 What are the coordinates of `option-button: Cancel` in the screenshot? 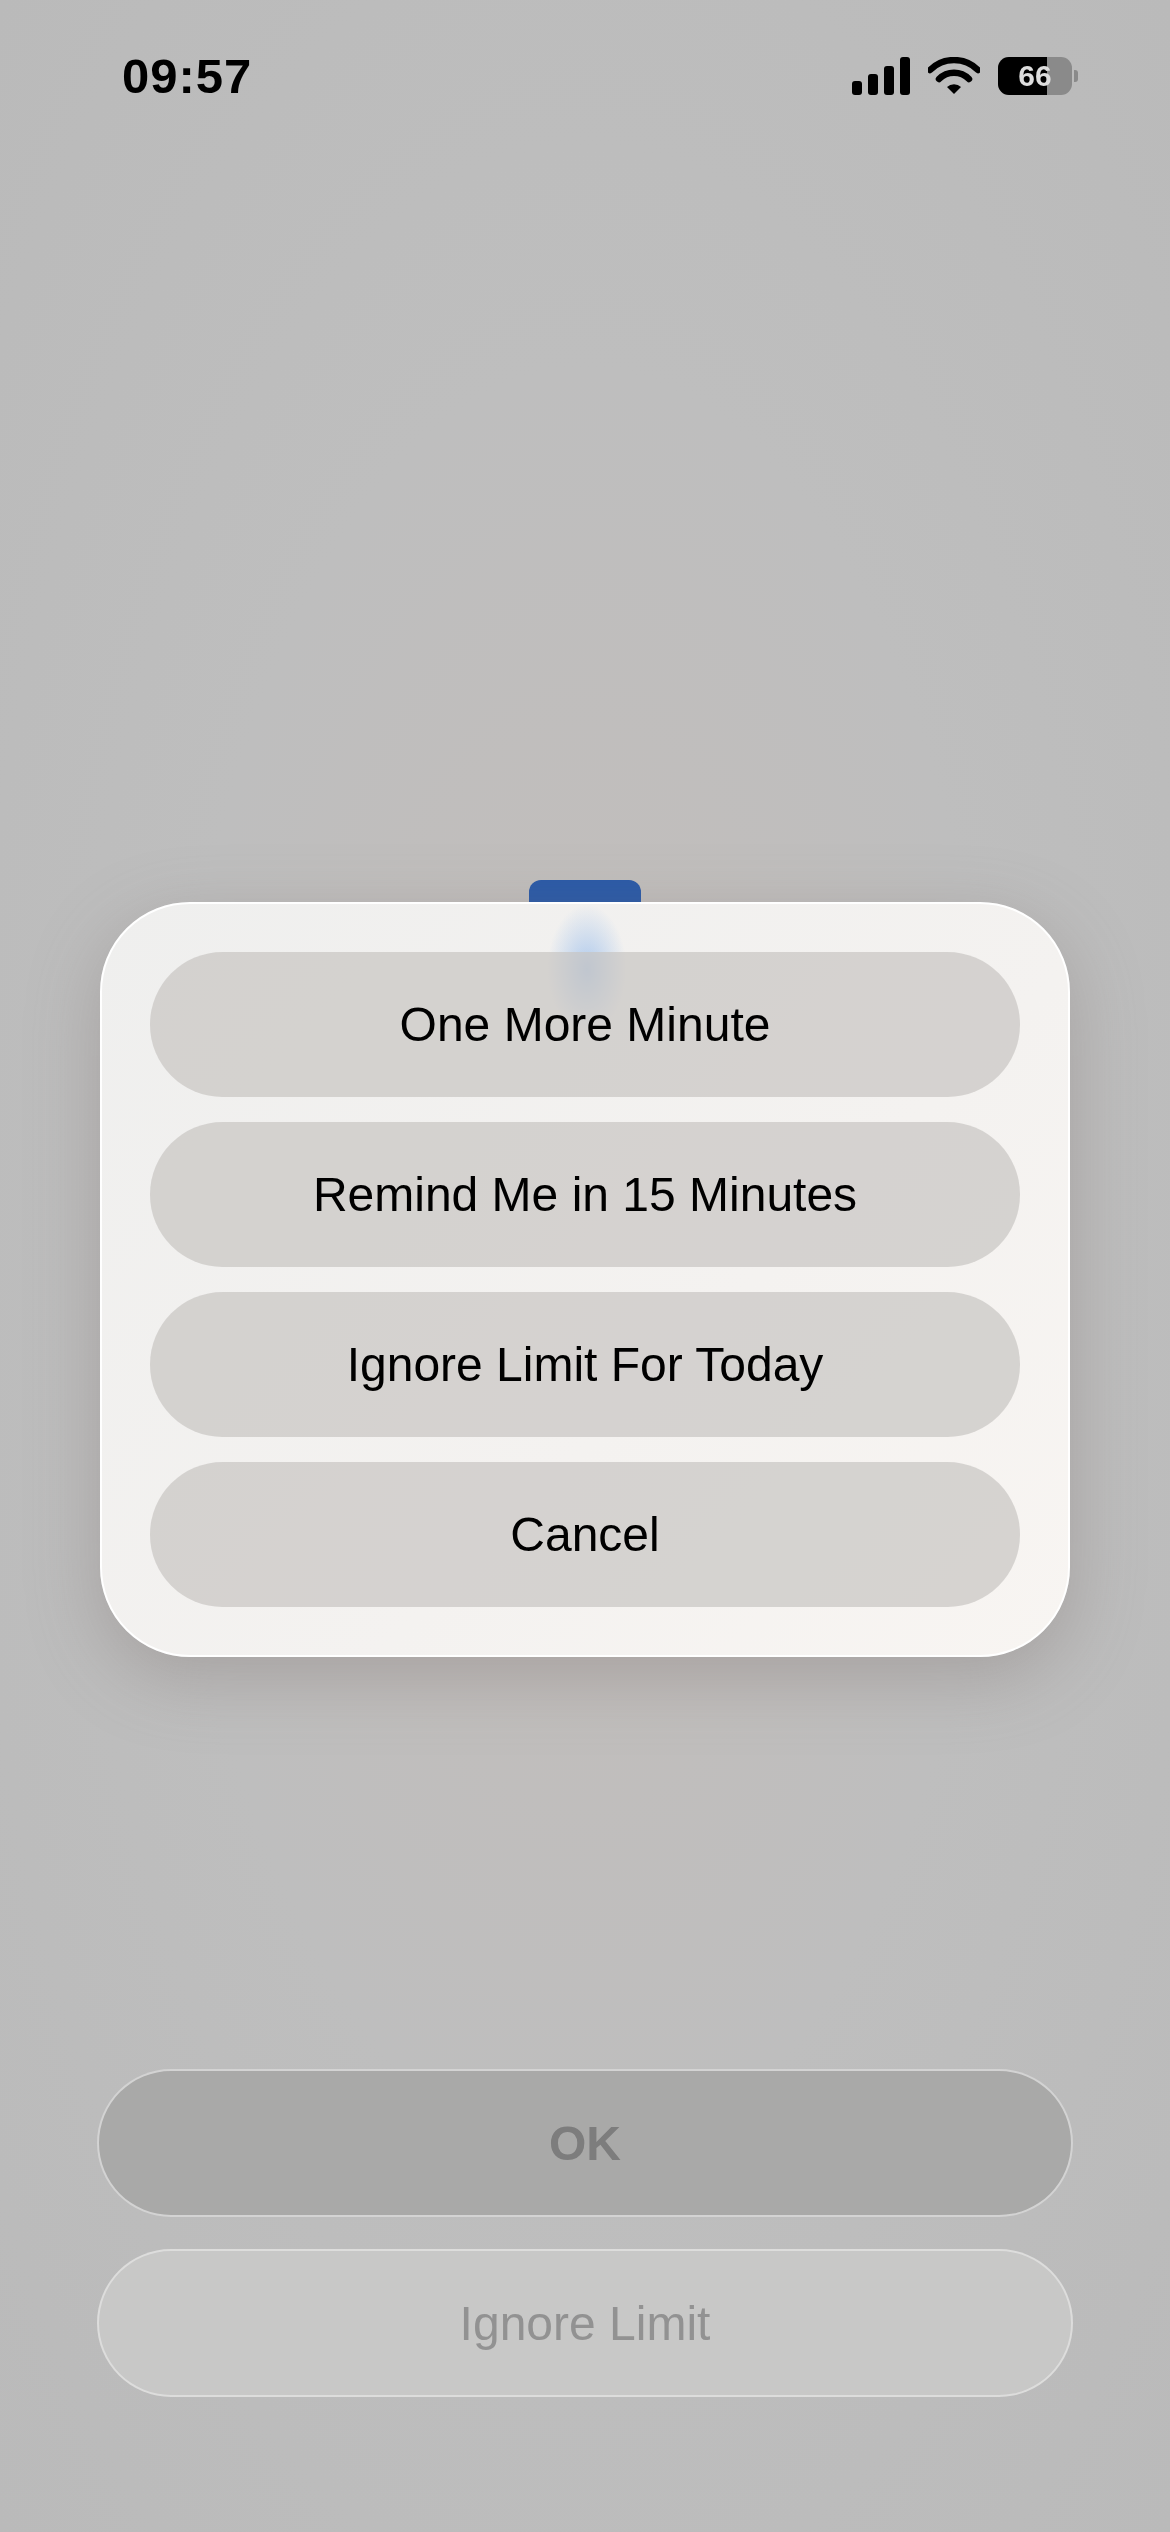 It's located at (585, 1534).